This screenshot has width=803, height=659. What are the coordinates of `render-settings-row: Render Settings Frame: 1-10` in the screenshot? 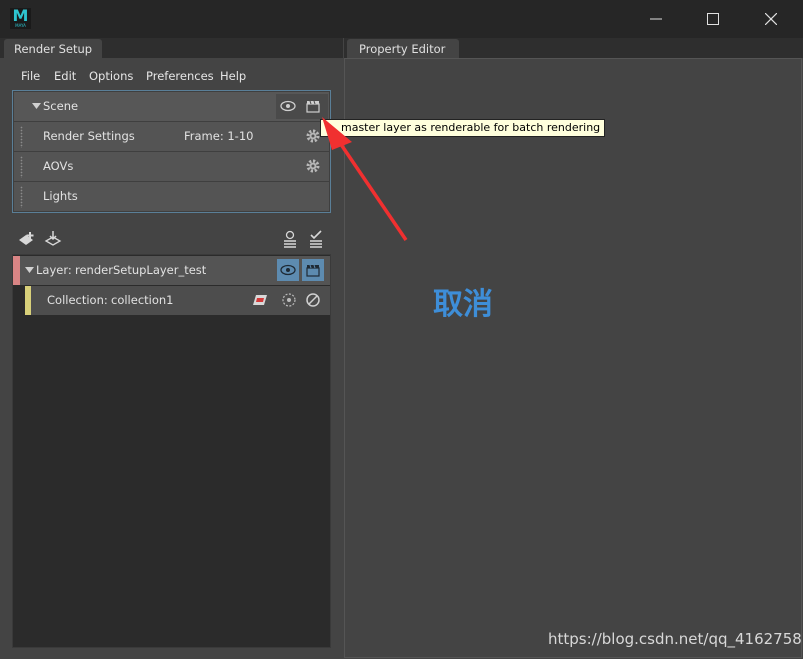 It's located at (171, 136).